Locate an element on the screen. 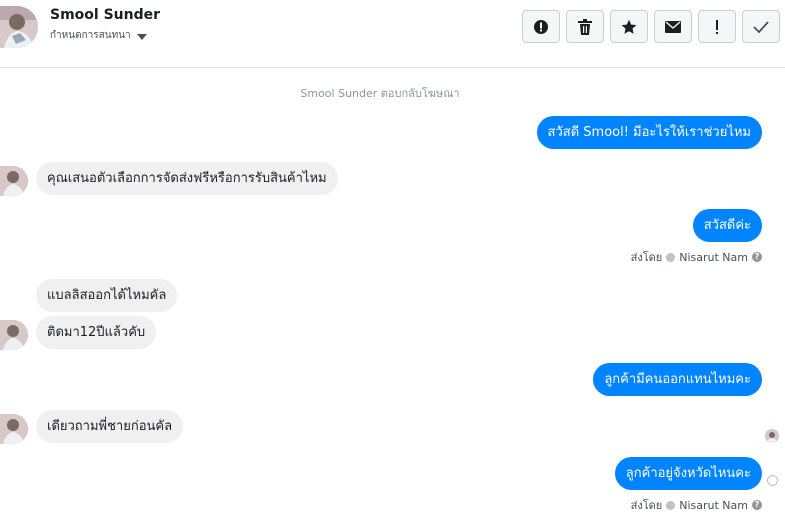 This screenshot has height=524, width=785. outgoing-message: สวัสดี Smool! มีอะไรให้เราช่วยไหม is located at coordinates (649, 132).